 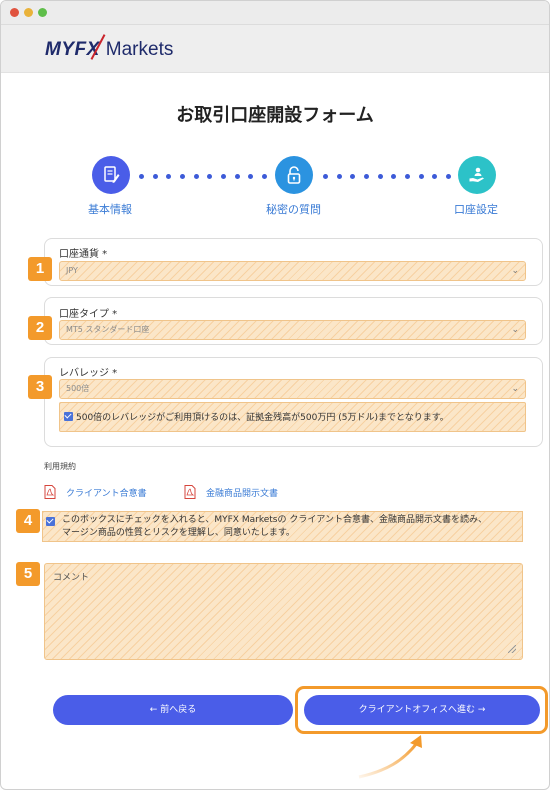 What do you see at coordinates (422, 710) in the screenshot?
I see `next-button: クライアントオフィスへ進む →` at bounding box center [422, 710].